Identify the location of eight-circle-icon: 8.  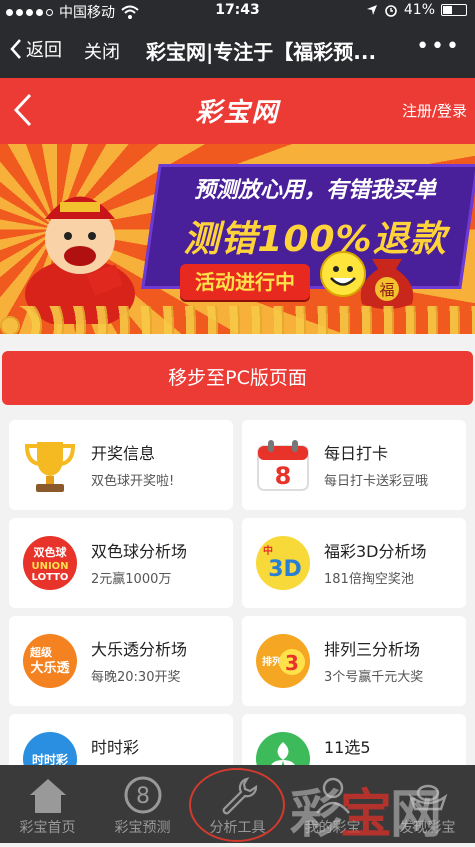
(143, 795).